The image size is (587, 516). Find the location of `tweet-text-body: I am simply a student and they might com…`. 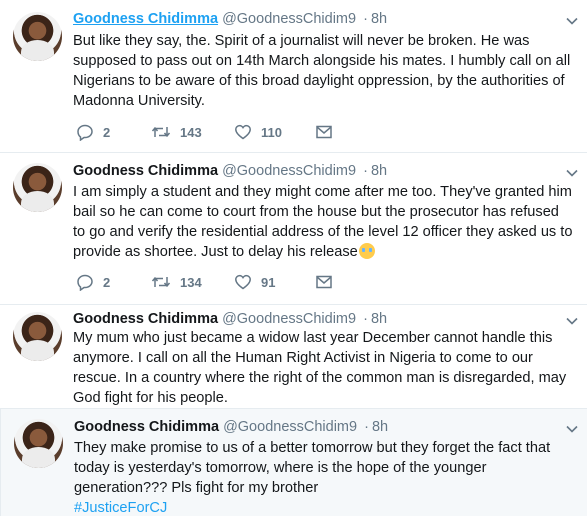

tweet-text-body: I am simply a student and they might com… is located at coordinates (323, 222).